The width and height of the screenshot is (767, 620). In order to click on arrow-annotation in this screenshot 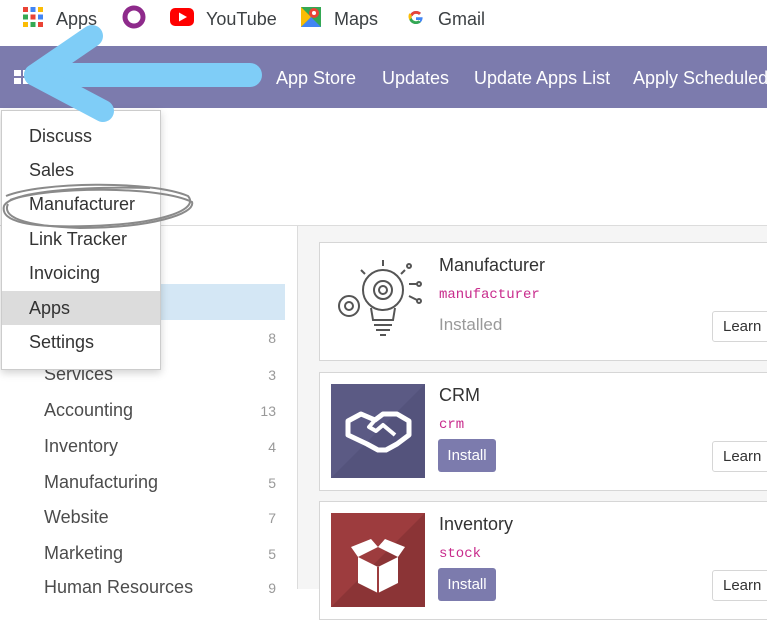, I will do `click(143, 73)`.